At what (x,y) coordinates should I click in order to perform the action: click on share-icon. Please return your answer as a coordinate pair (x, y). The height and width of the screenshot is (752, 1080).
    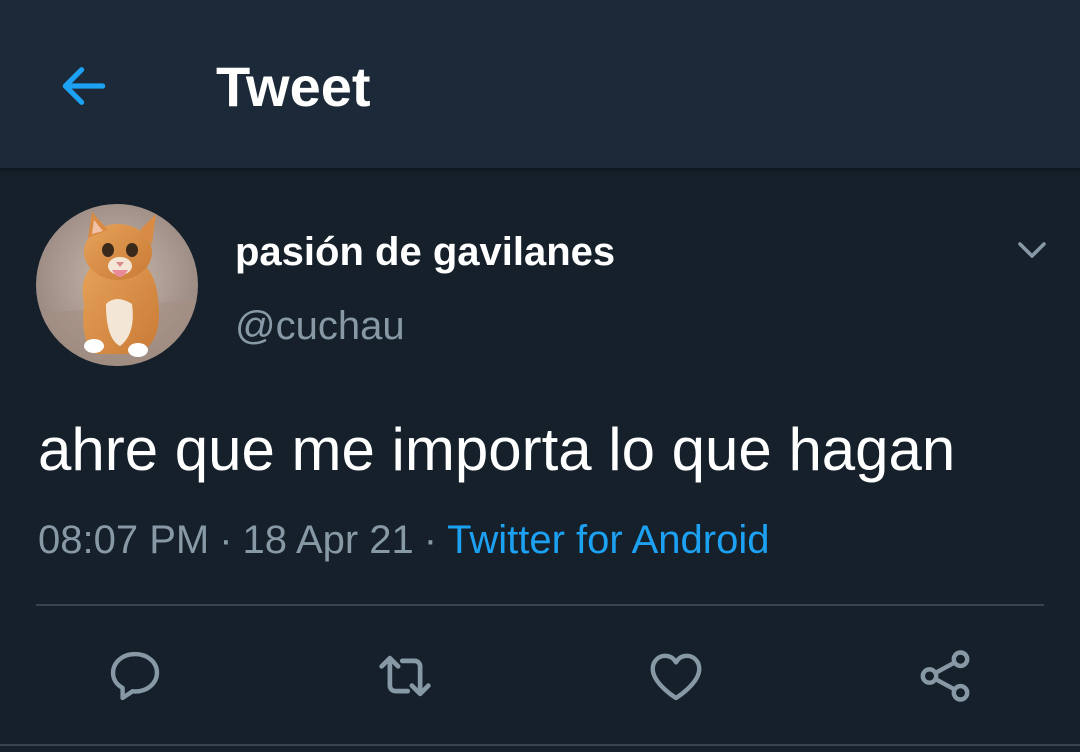
    Looking at the image, I should click on (945, 676).